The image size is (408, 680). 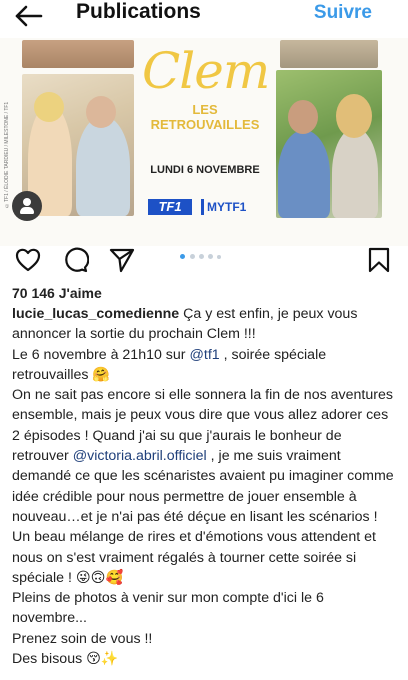 What do you see at coordinates (204, 19) in the screenshot?
I see `top-bar: Publications Suivre` at bounding box center [204, 19].